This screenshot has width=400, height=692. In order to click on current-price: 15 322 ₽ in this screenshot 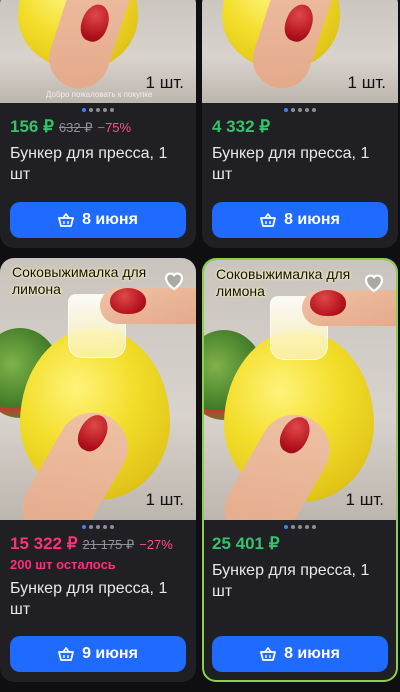, I will do `click(44, 543)`.